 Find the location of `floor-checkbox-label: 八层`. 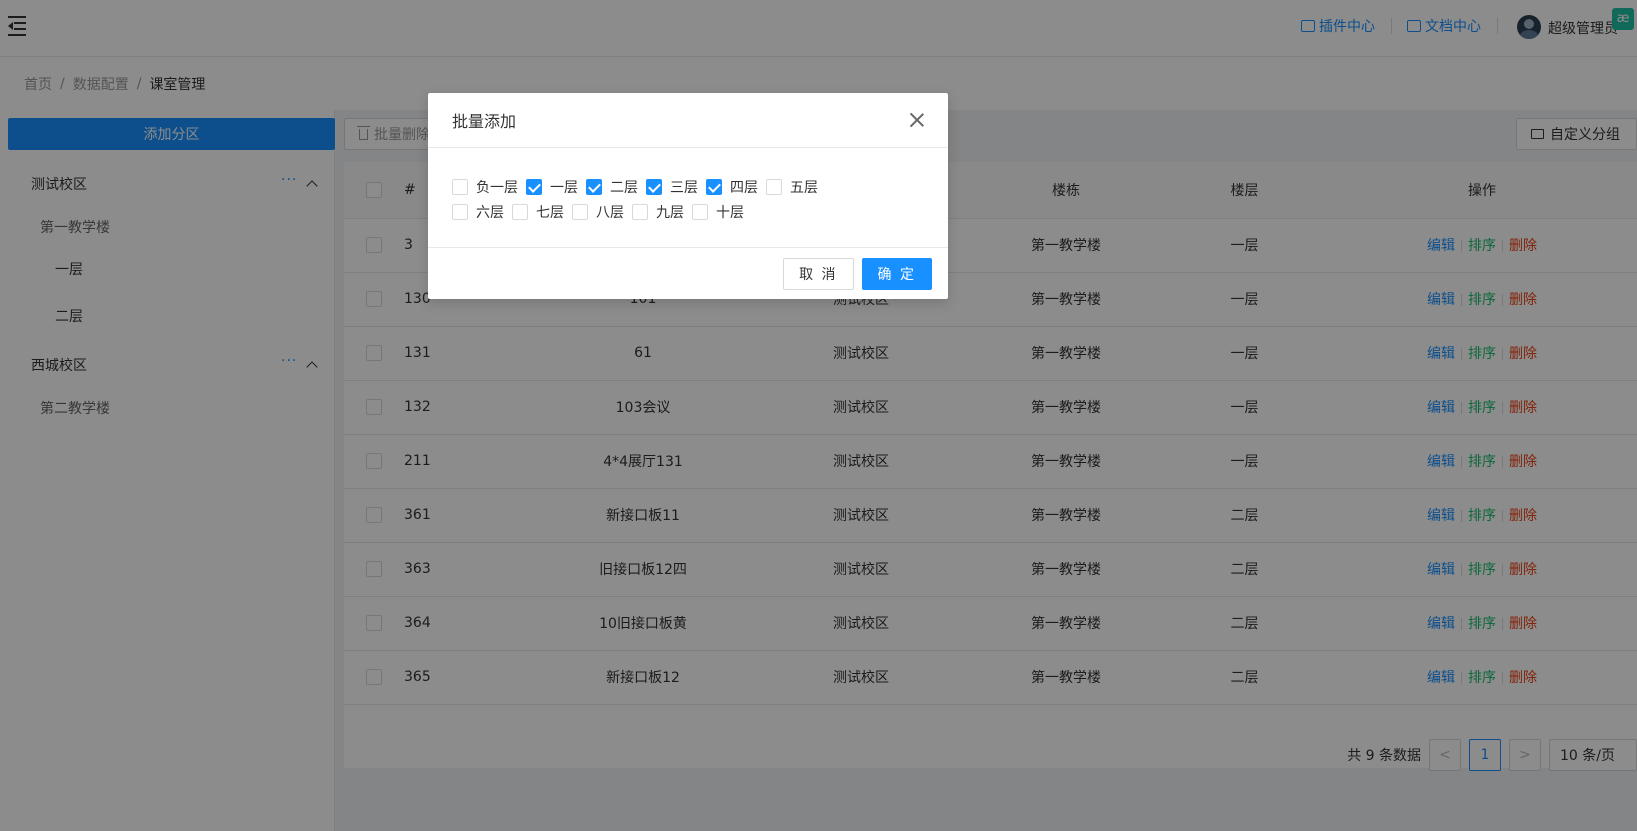

floor-checkbox-label: 八层 is located at coordinates (610, 212).